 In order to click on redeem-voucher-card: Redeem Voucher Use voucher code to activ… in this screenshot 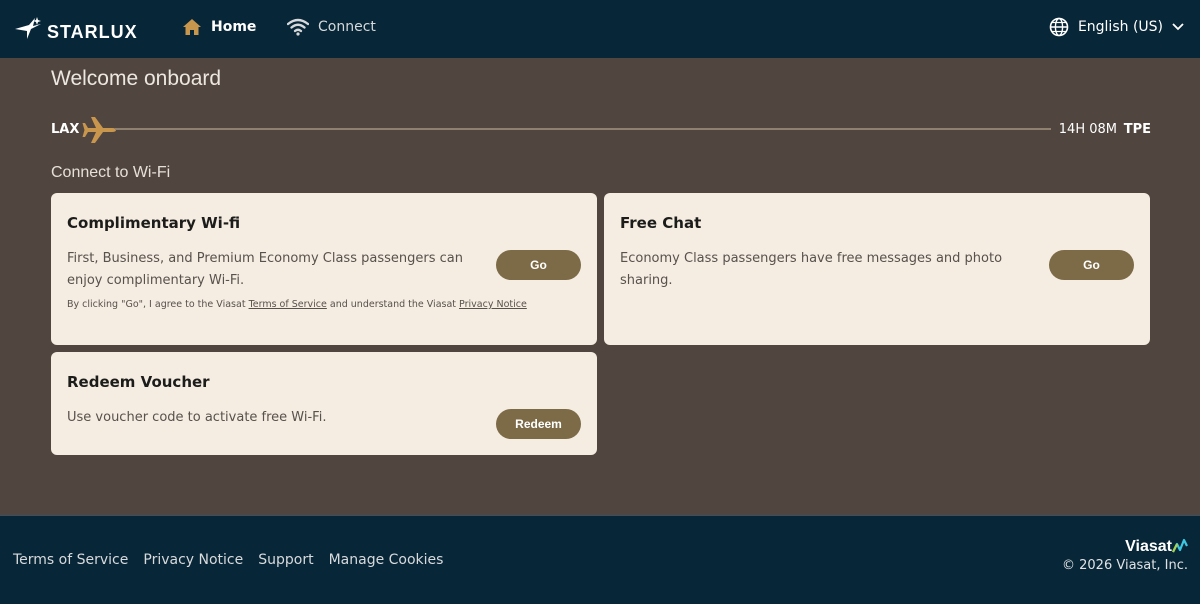, I will do `click(324, 403)`.